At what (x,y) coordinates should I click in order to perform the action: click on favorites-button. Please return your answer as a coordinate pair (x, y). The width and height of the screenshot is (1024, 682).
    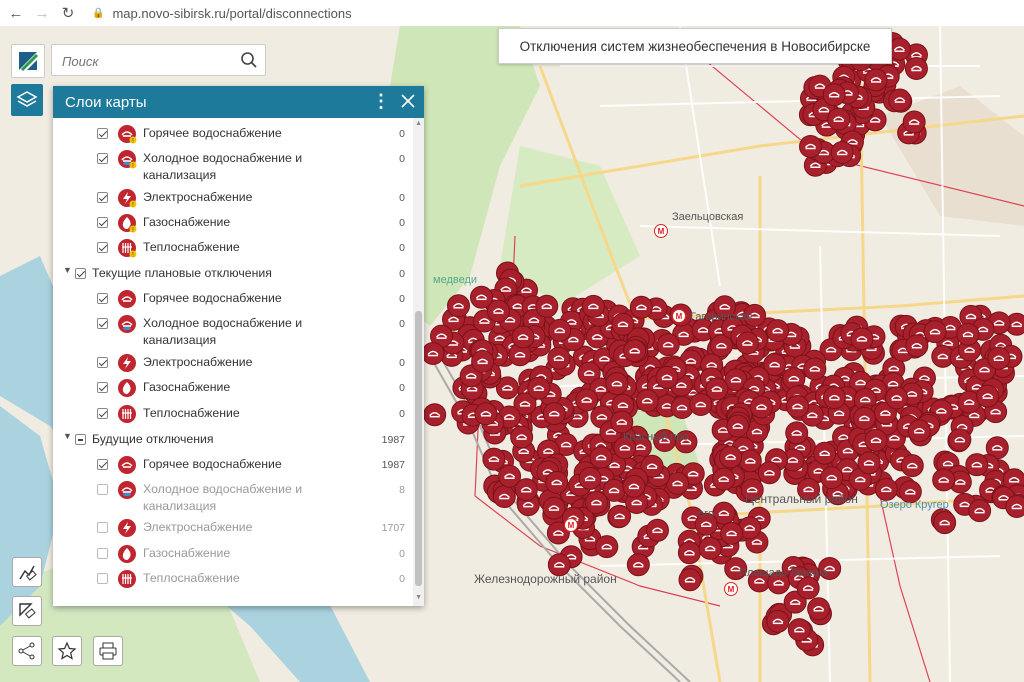
    Looking at the image, I should click on (67, 651).